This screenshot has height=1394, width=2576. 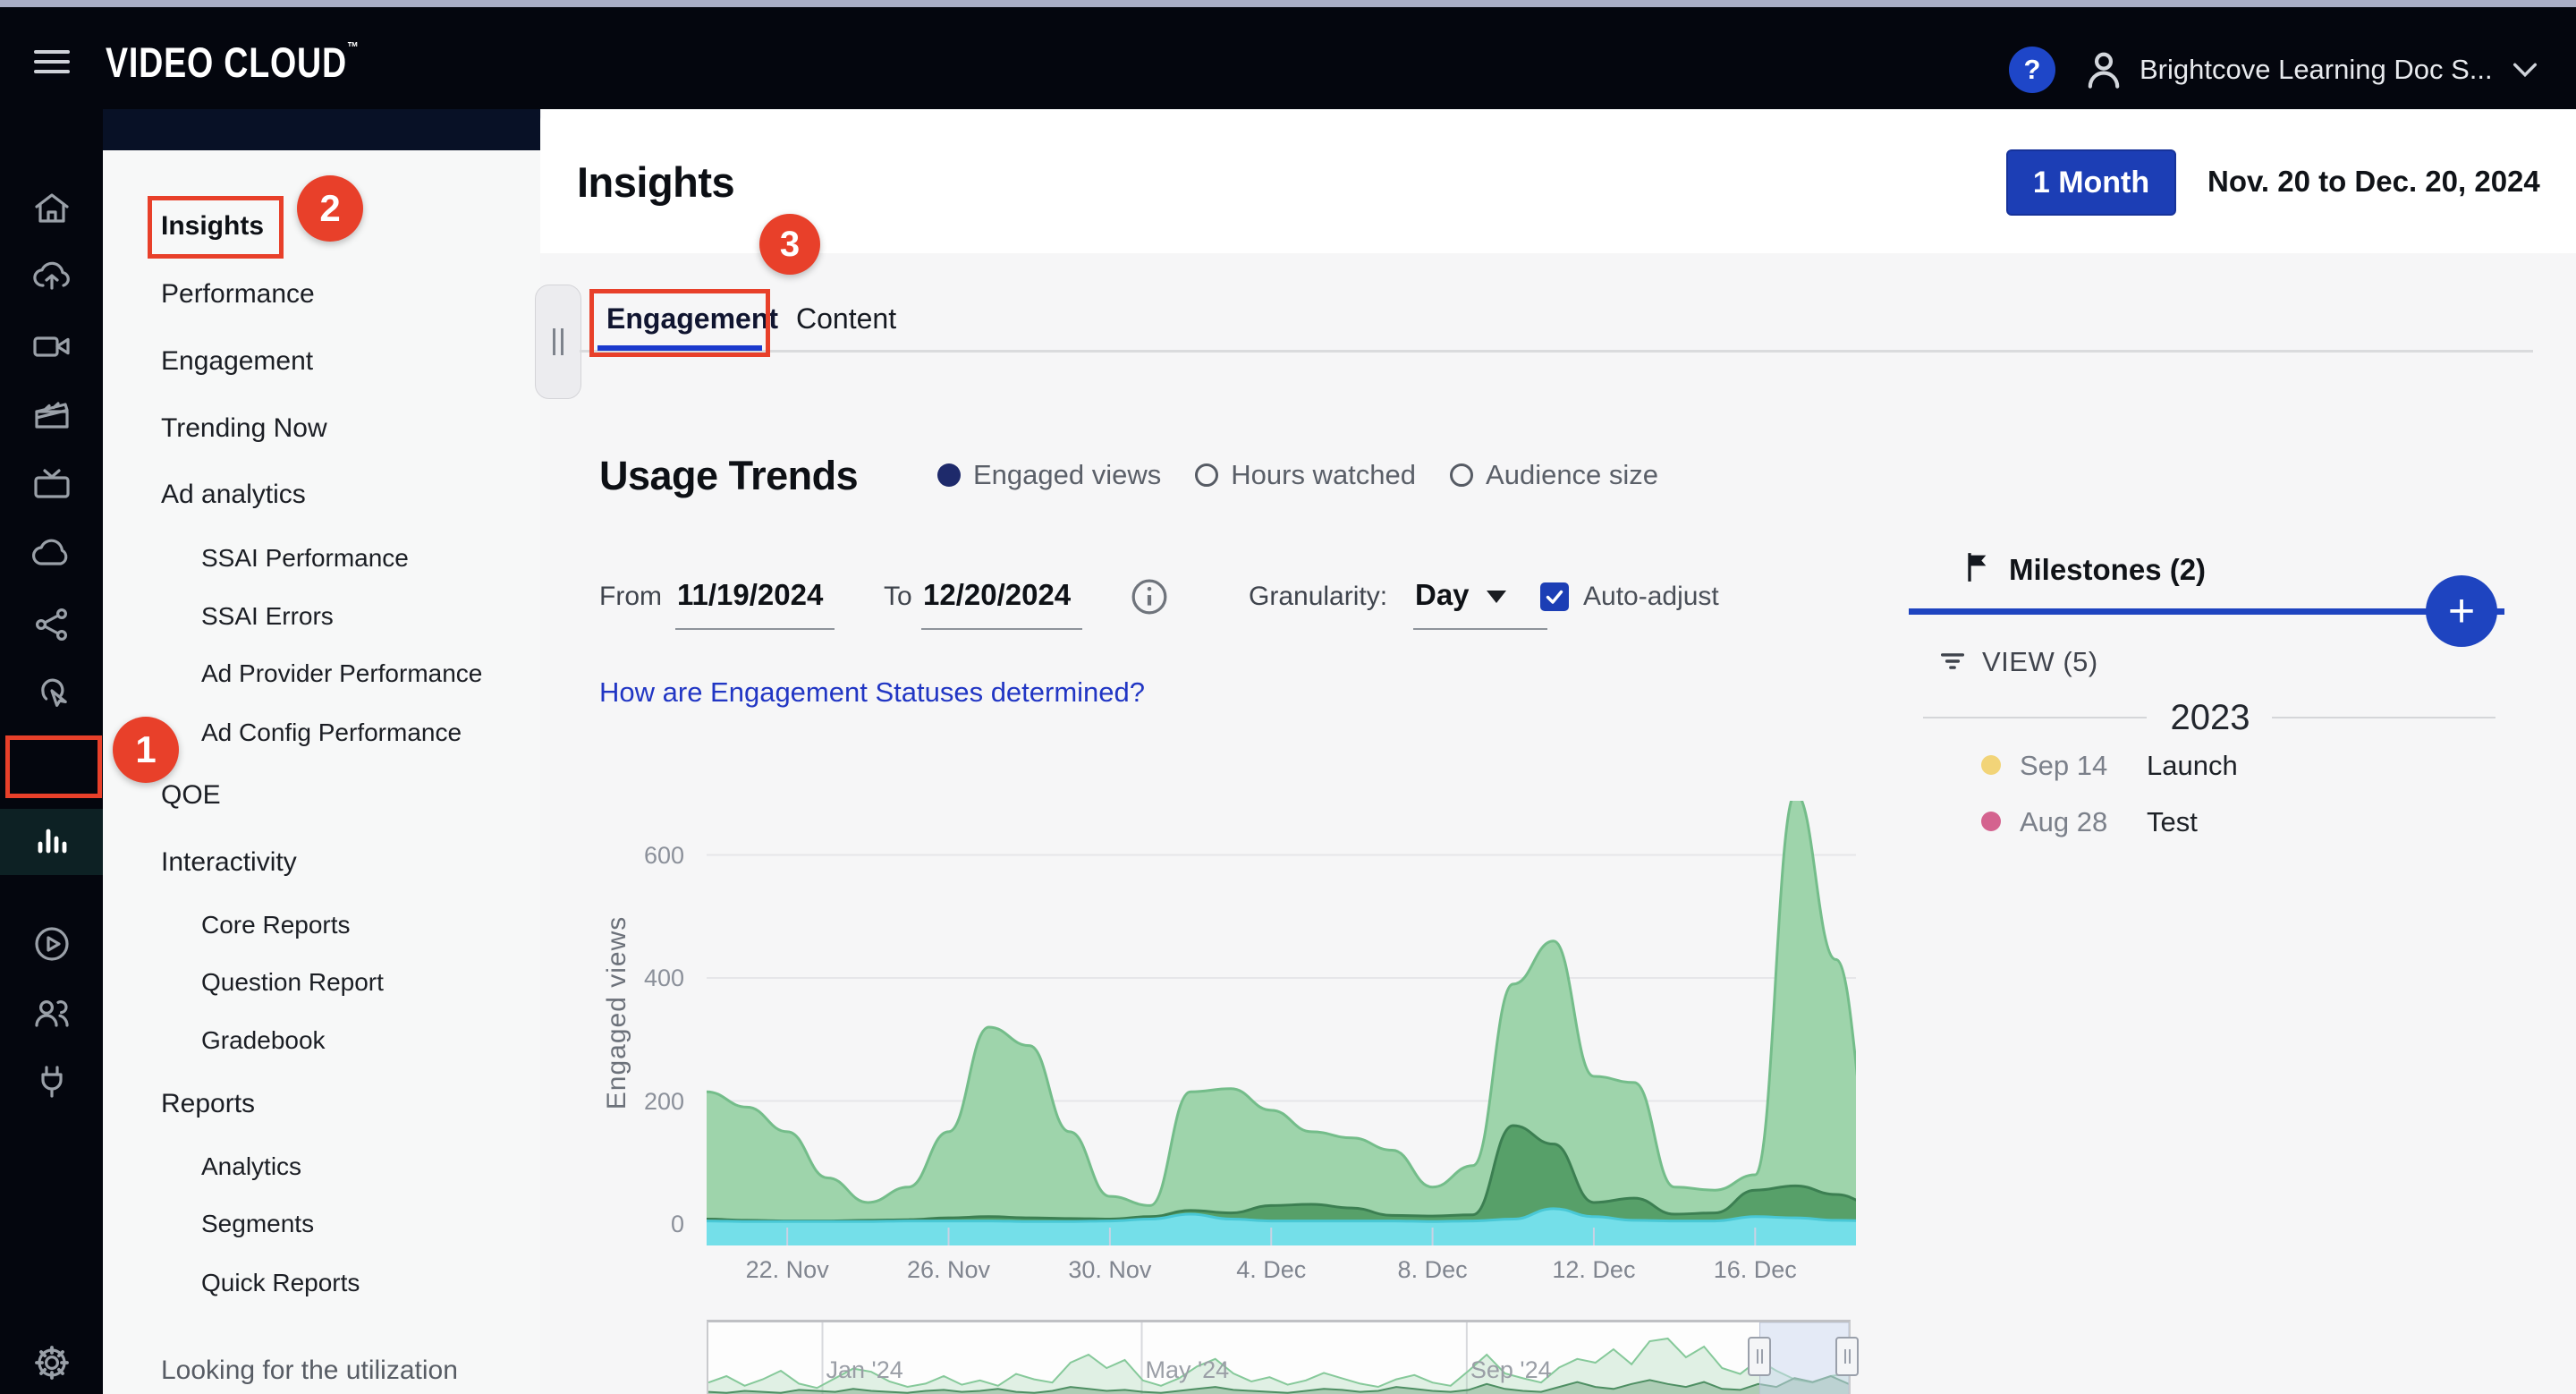 I want to click on x-tick-label: 4. Dec, so click(x=1271, y=1270).